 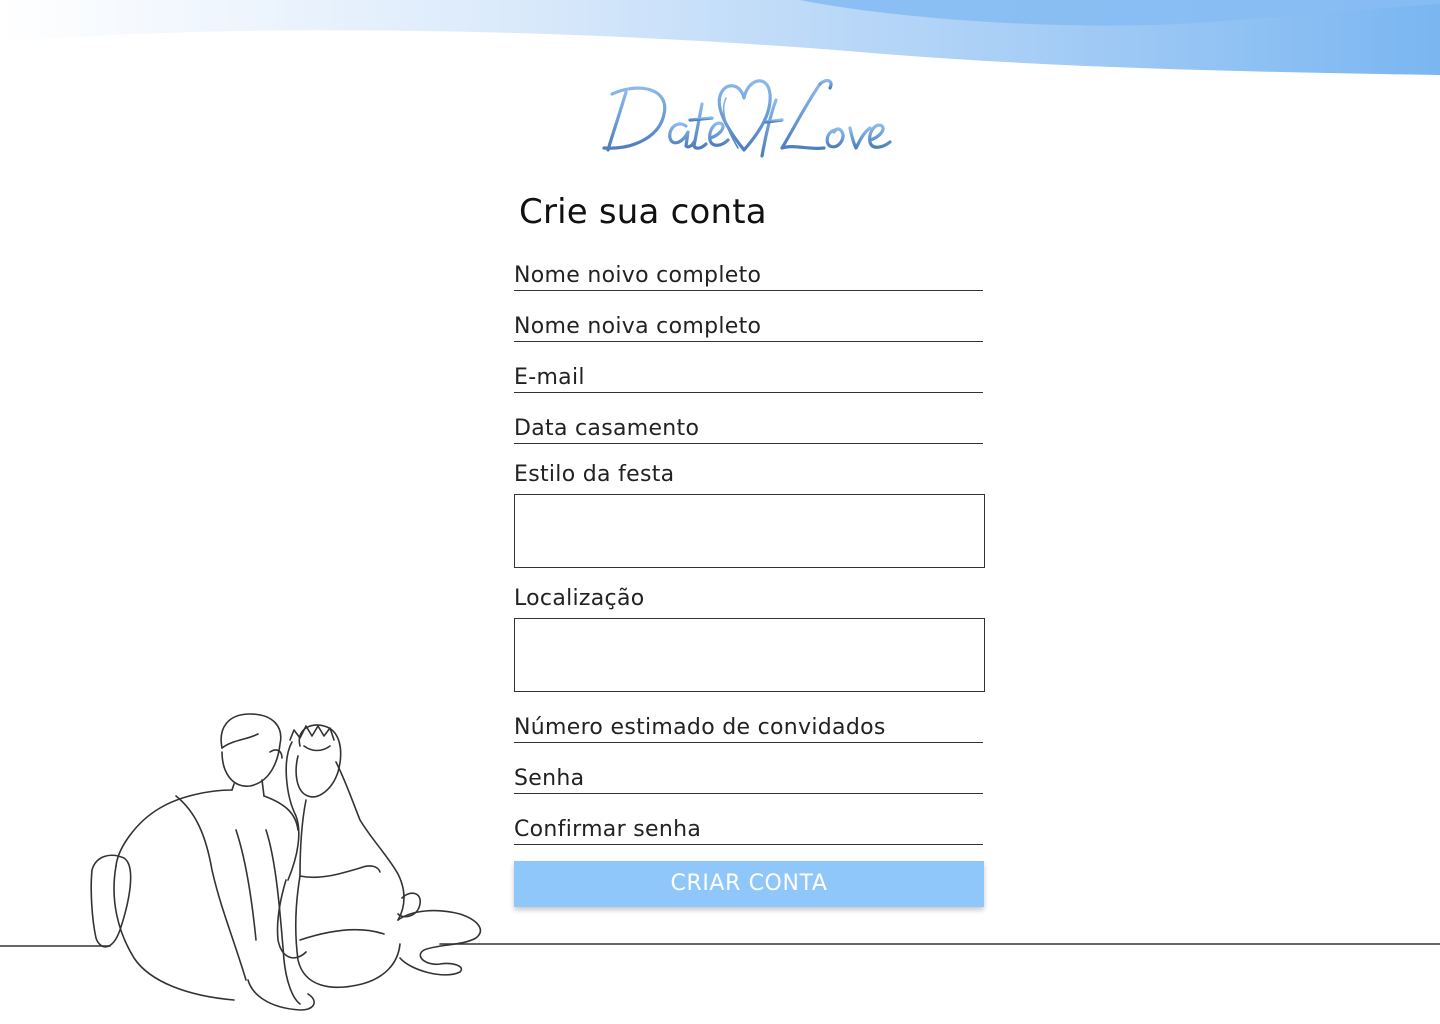 What do you see at coordinates (749, 531) in the screenshot?
I see `party-style-input` at bounding box center [749, 531].